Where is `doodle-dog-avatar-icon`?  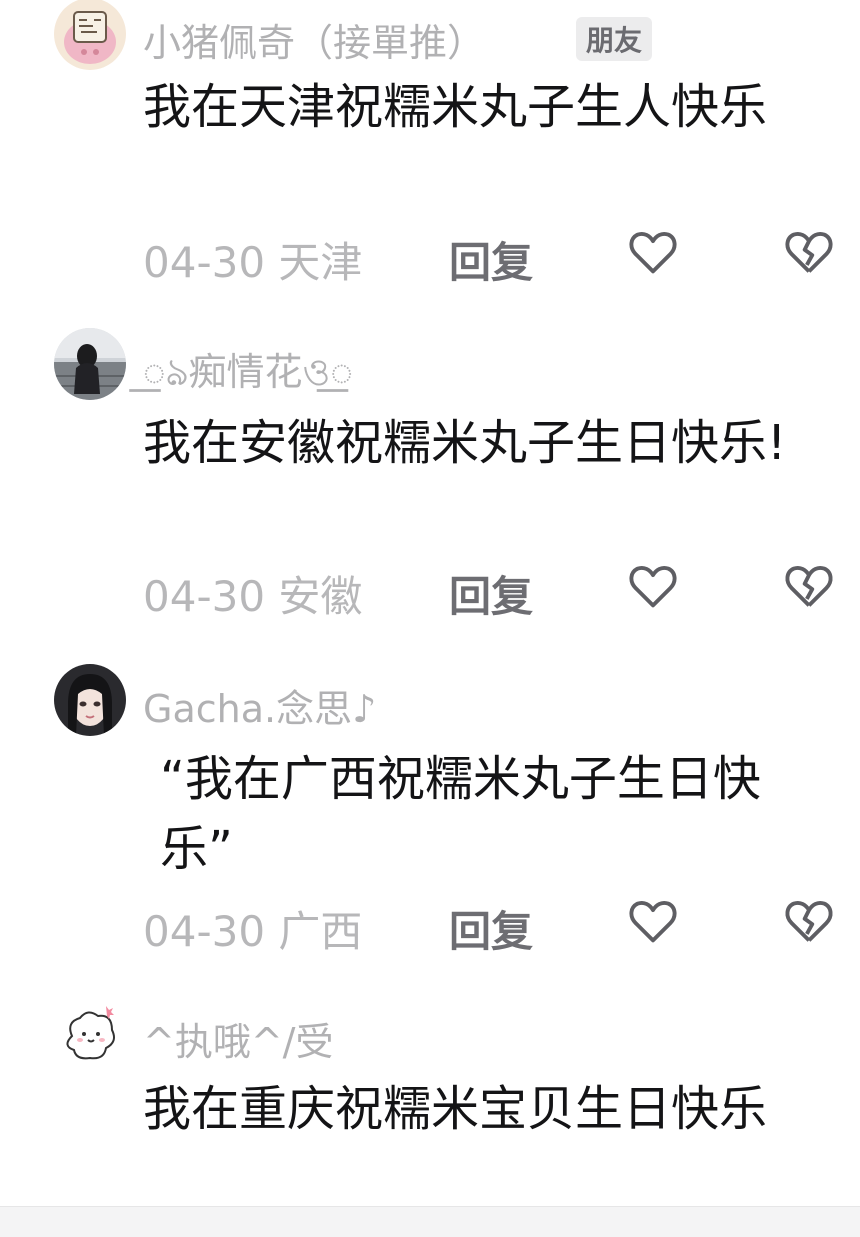 doodle-dog-avatar-icon is located at coordinates (90, 1034).